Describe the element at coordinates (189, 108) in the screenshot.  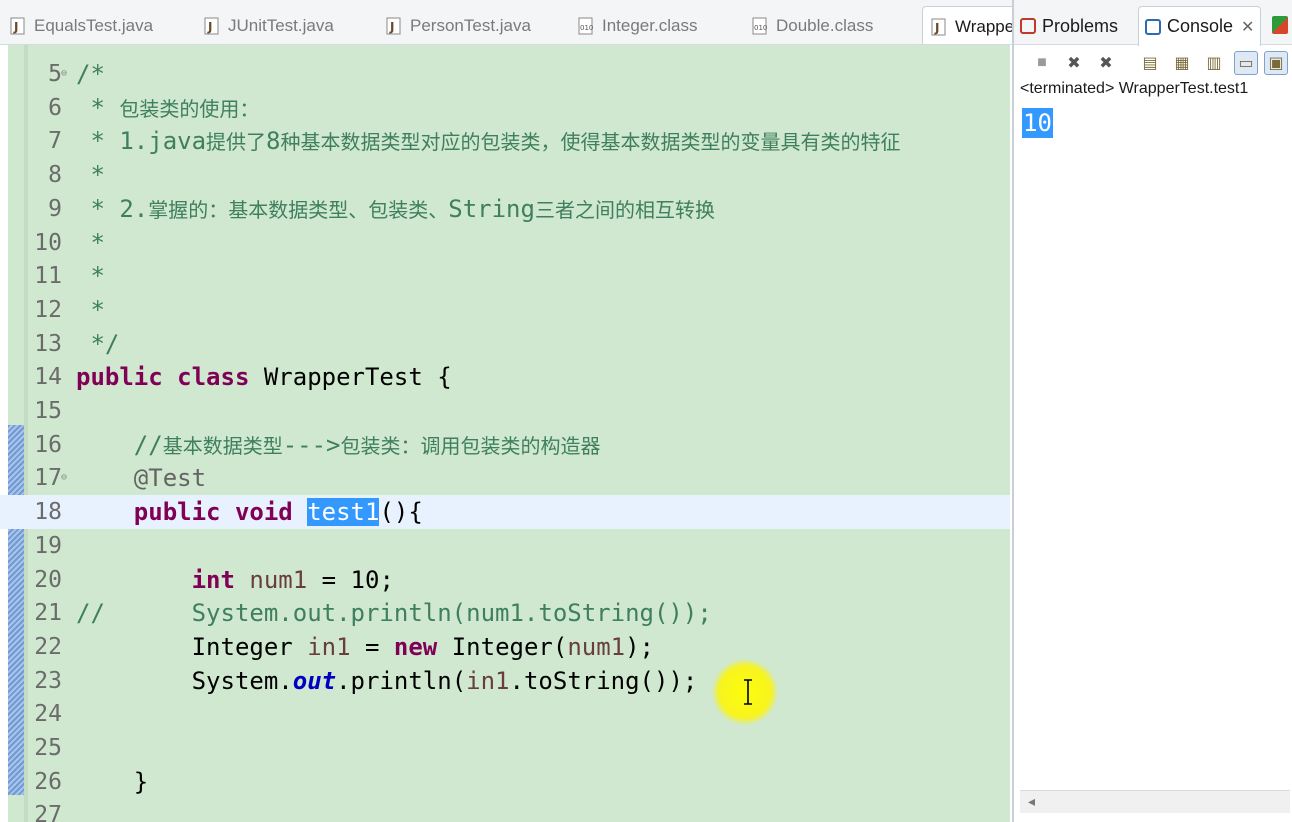
I see `code-token: 包装类的使用：` at that location.